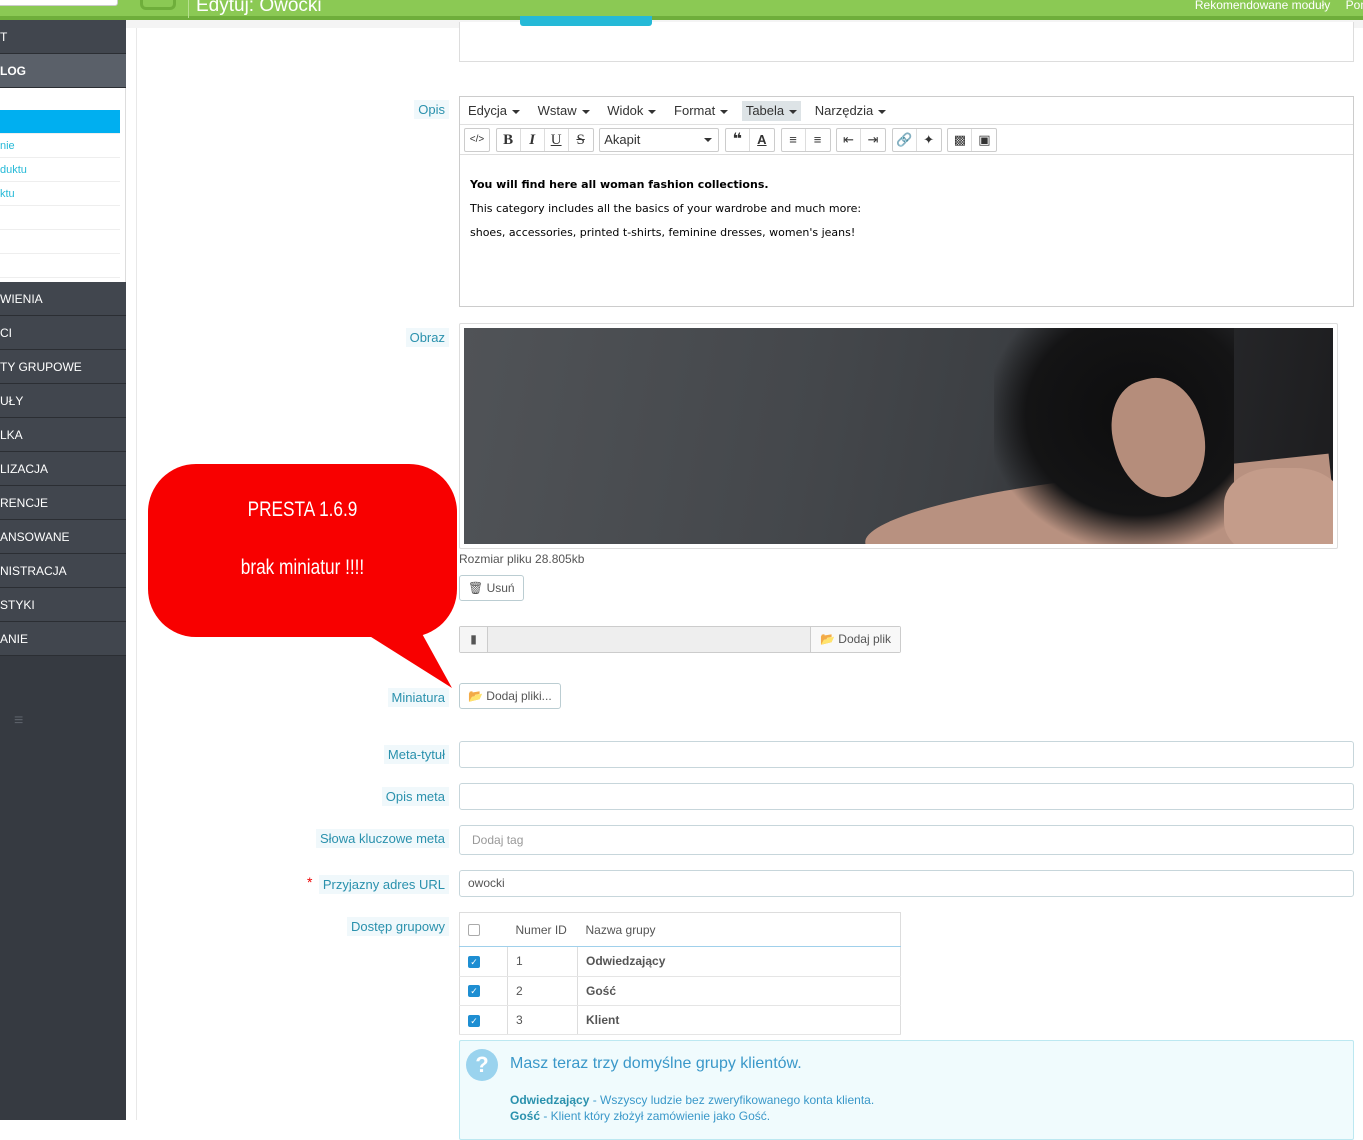 The height and width of the screenshot is (1140, 1363). I want to click on sidebar-item-orders: WIENIA, so click(63, 299).